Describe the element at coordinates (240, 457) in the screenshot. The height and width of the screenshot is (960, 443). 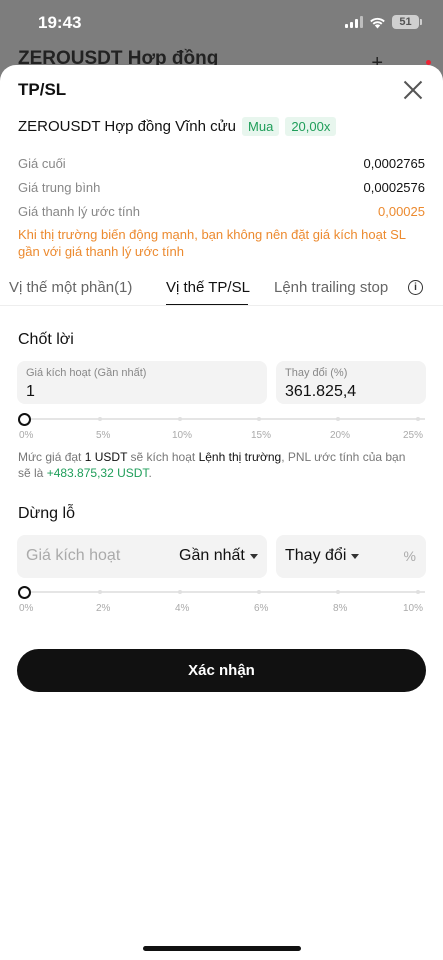
I see `tp-note-order-type: Lệnh thị trường` at that location.